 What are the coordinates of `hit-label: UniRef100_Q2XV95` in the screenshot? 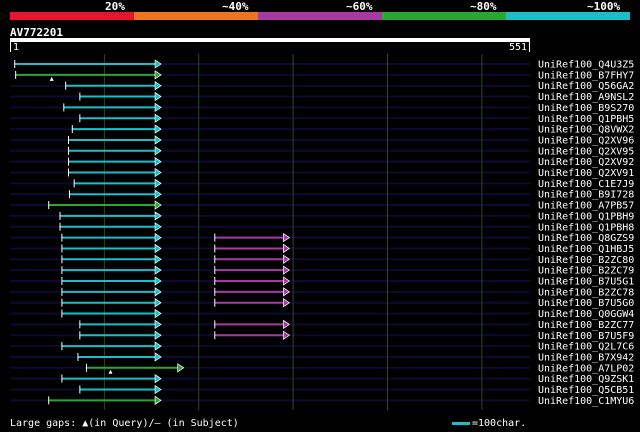 It's located at (586, 151).